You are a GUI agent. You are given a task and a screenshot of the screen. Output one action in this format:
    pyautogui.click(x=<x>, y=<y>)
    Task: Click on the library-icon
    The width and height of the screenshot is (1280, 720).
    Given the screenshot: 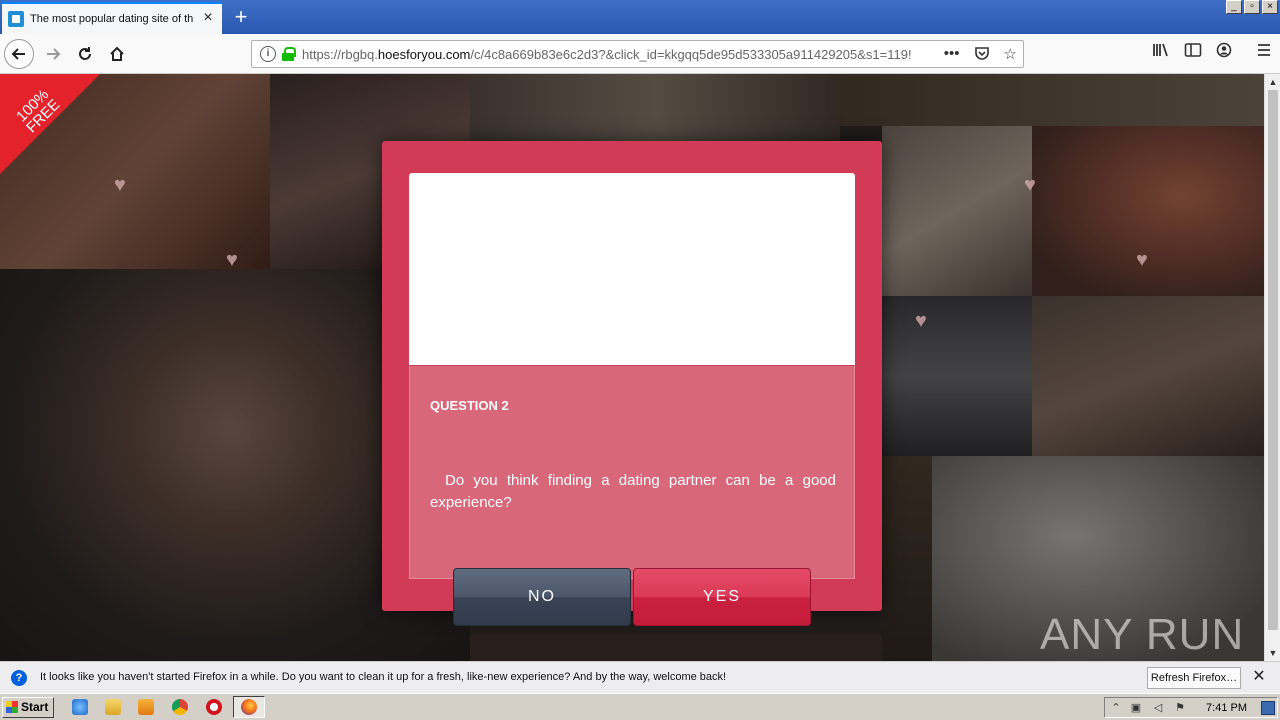 What is the action you would take?
    pyautogui.click(x=1161, y=52)
    